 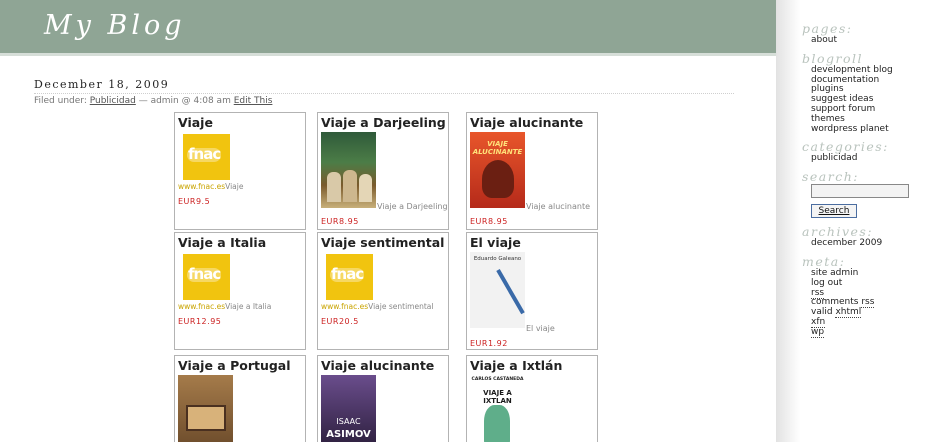 What do you see at coordinates (540, 328) in the screenshot?
I see `product-caption: El viaje` at bounding box center [540, 328].